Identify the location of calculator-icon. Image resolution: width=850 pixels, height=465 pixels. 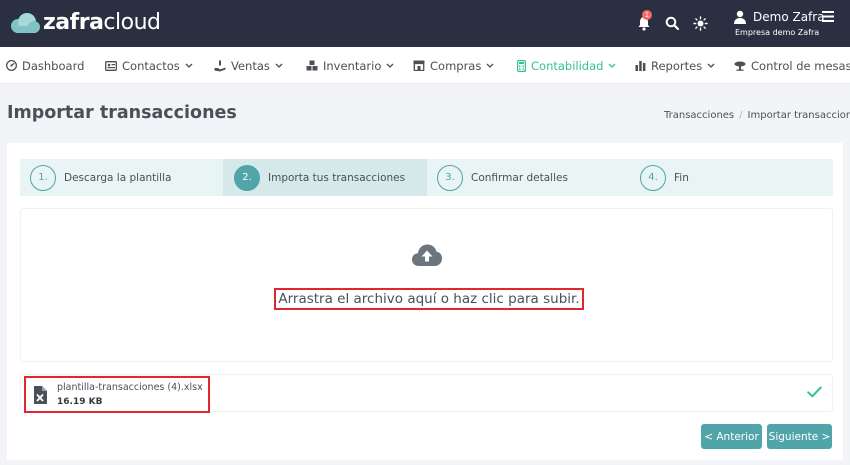
(521, 65).